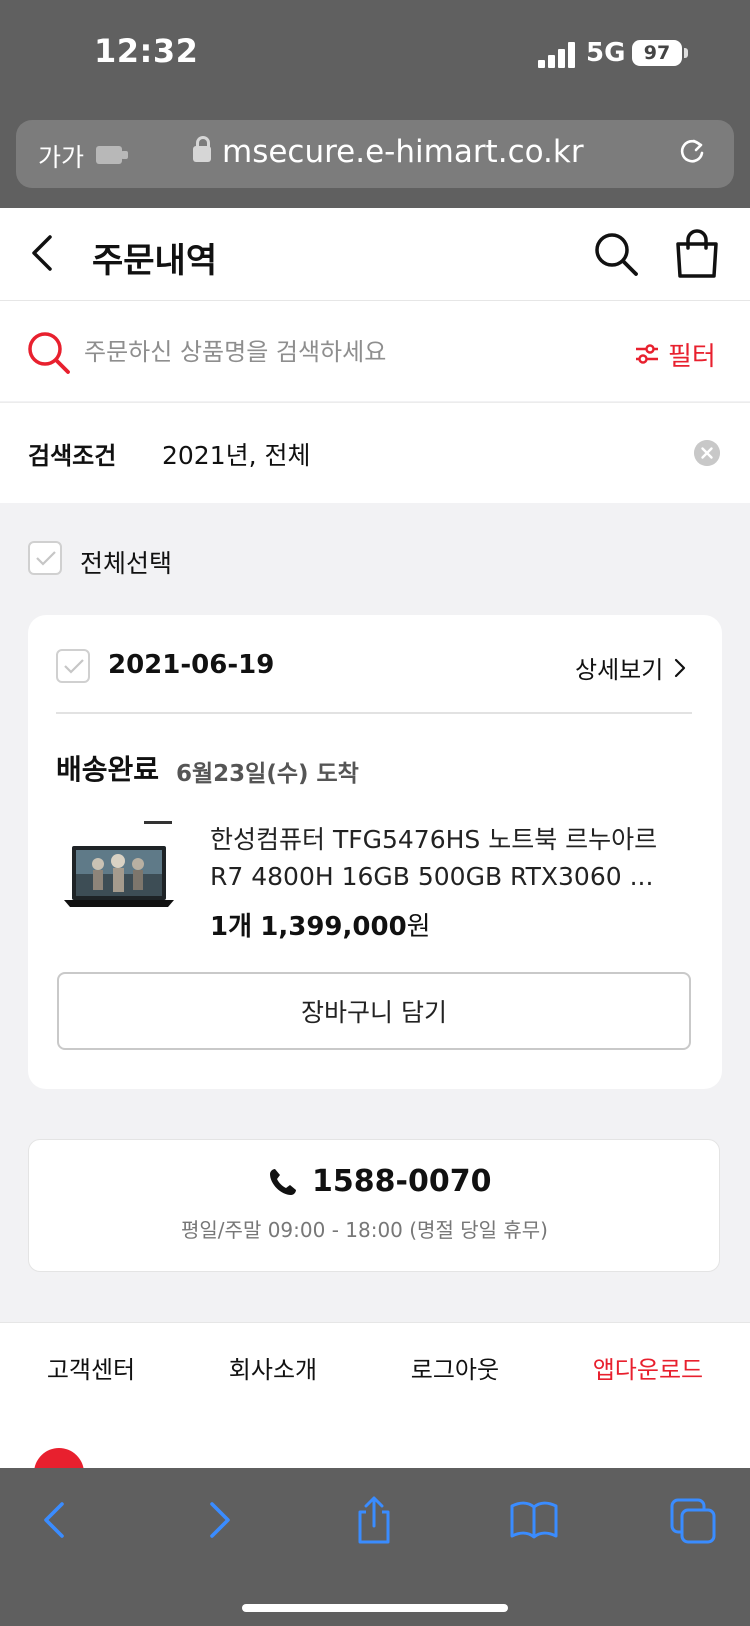 The width and height of the screenshot is (750, 1626). I want to click on select-all-checkbox, so click(45, 558).